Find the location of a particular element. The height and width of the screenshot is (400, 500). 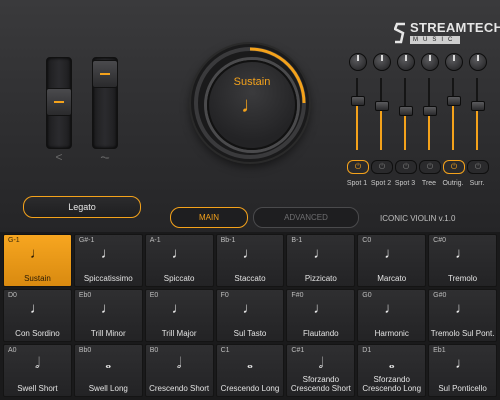

articulation-button: G0 ♩ Harmonic is located at coordinates (392, 315).